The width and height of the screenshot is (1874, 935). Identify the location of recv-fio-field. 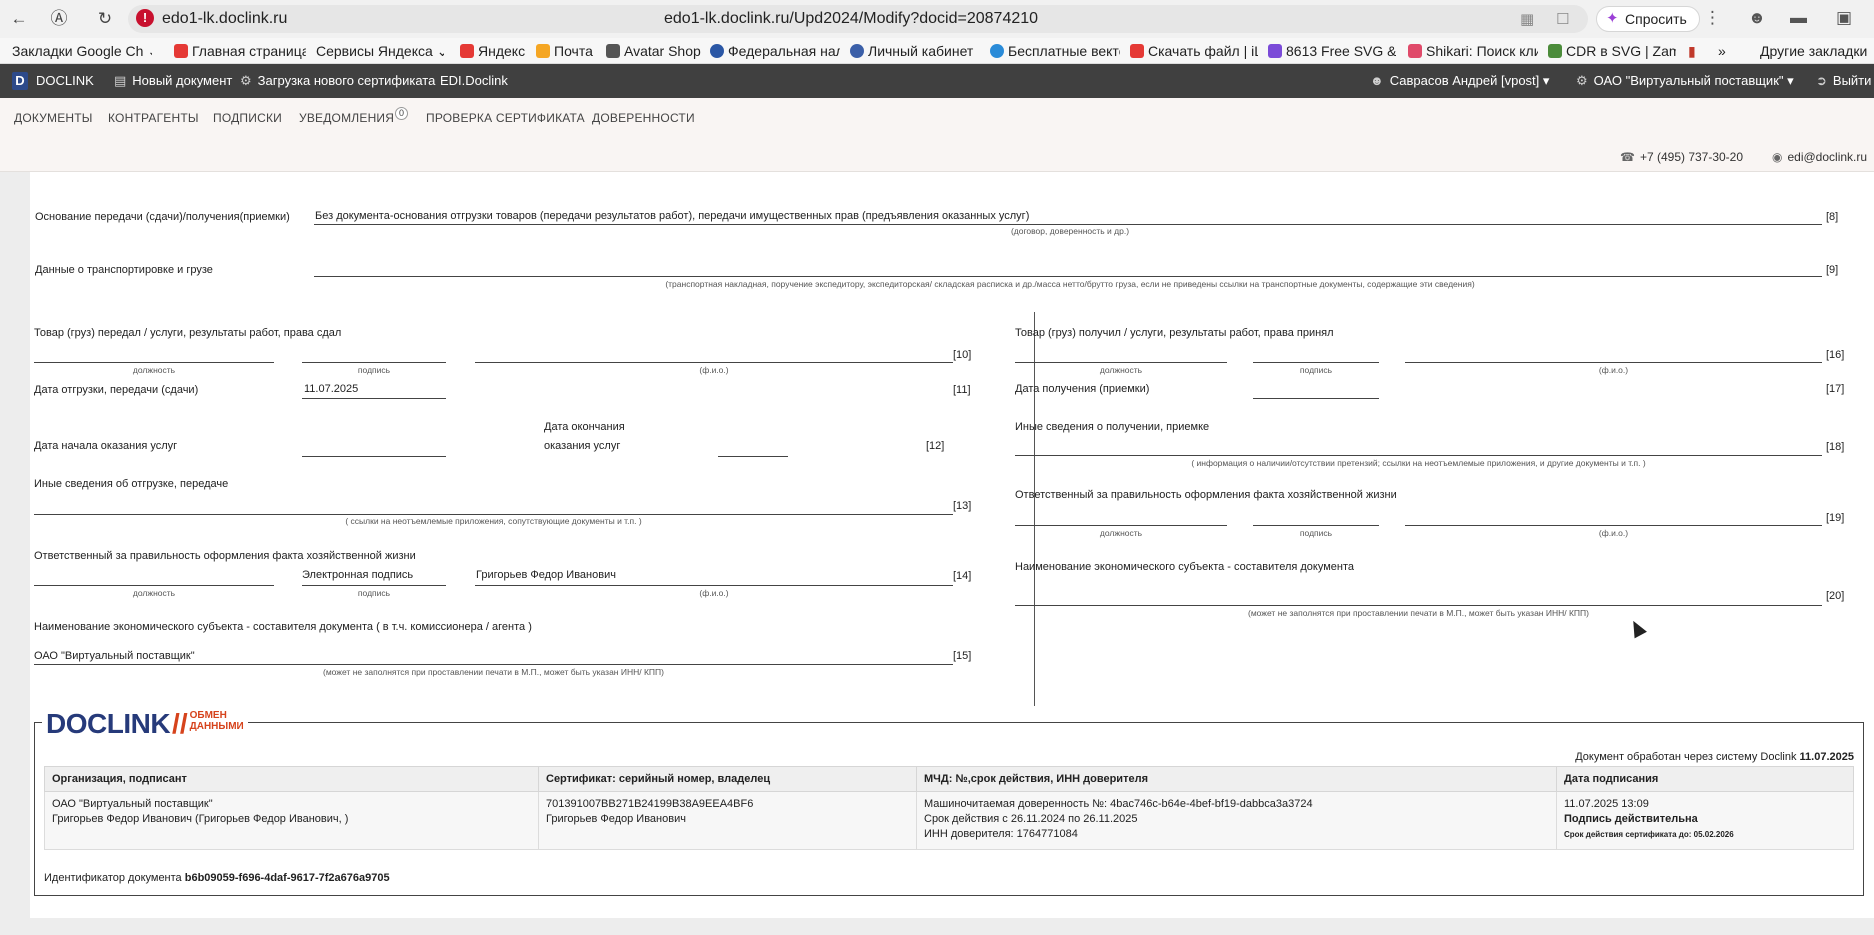
(1613, 362).